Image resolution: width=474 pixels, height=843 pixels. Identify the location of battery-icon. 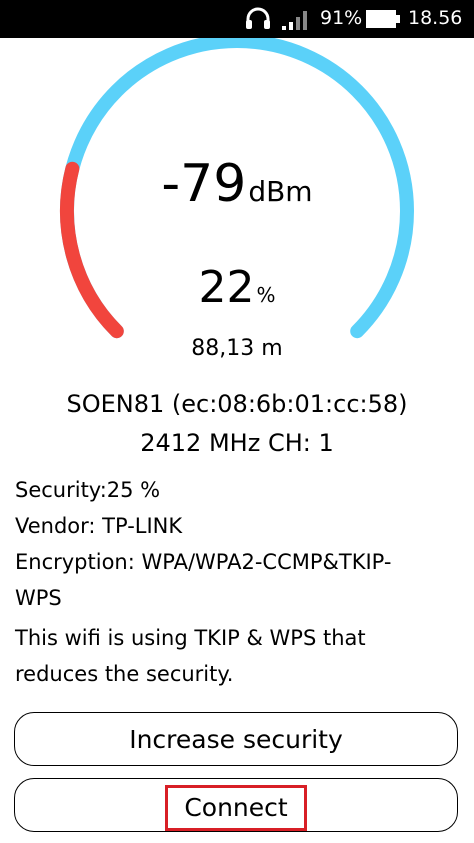
(383, 21).